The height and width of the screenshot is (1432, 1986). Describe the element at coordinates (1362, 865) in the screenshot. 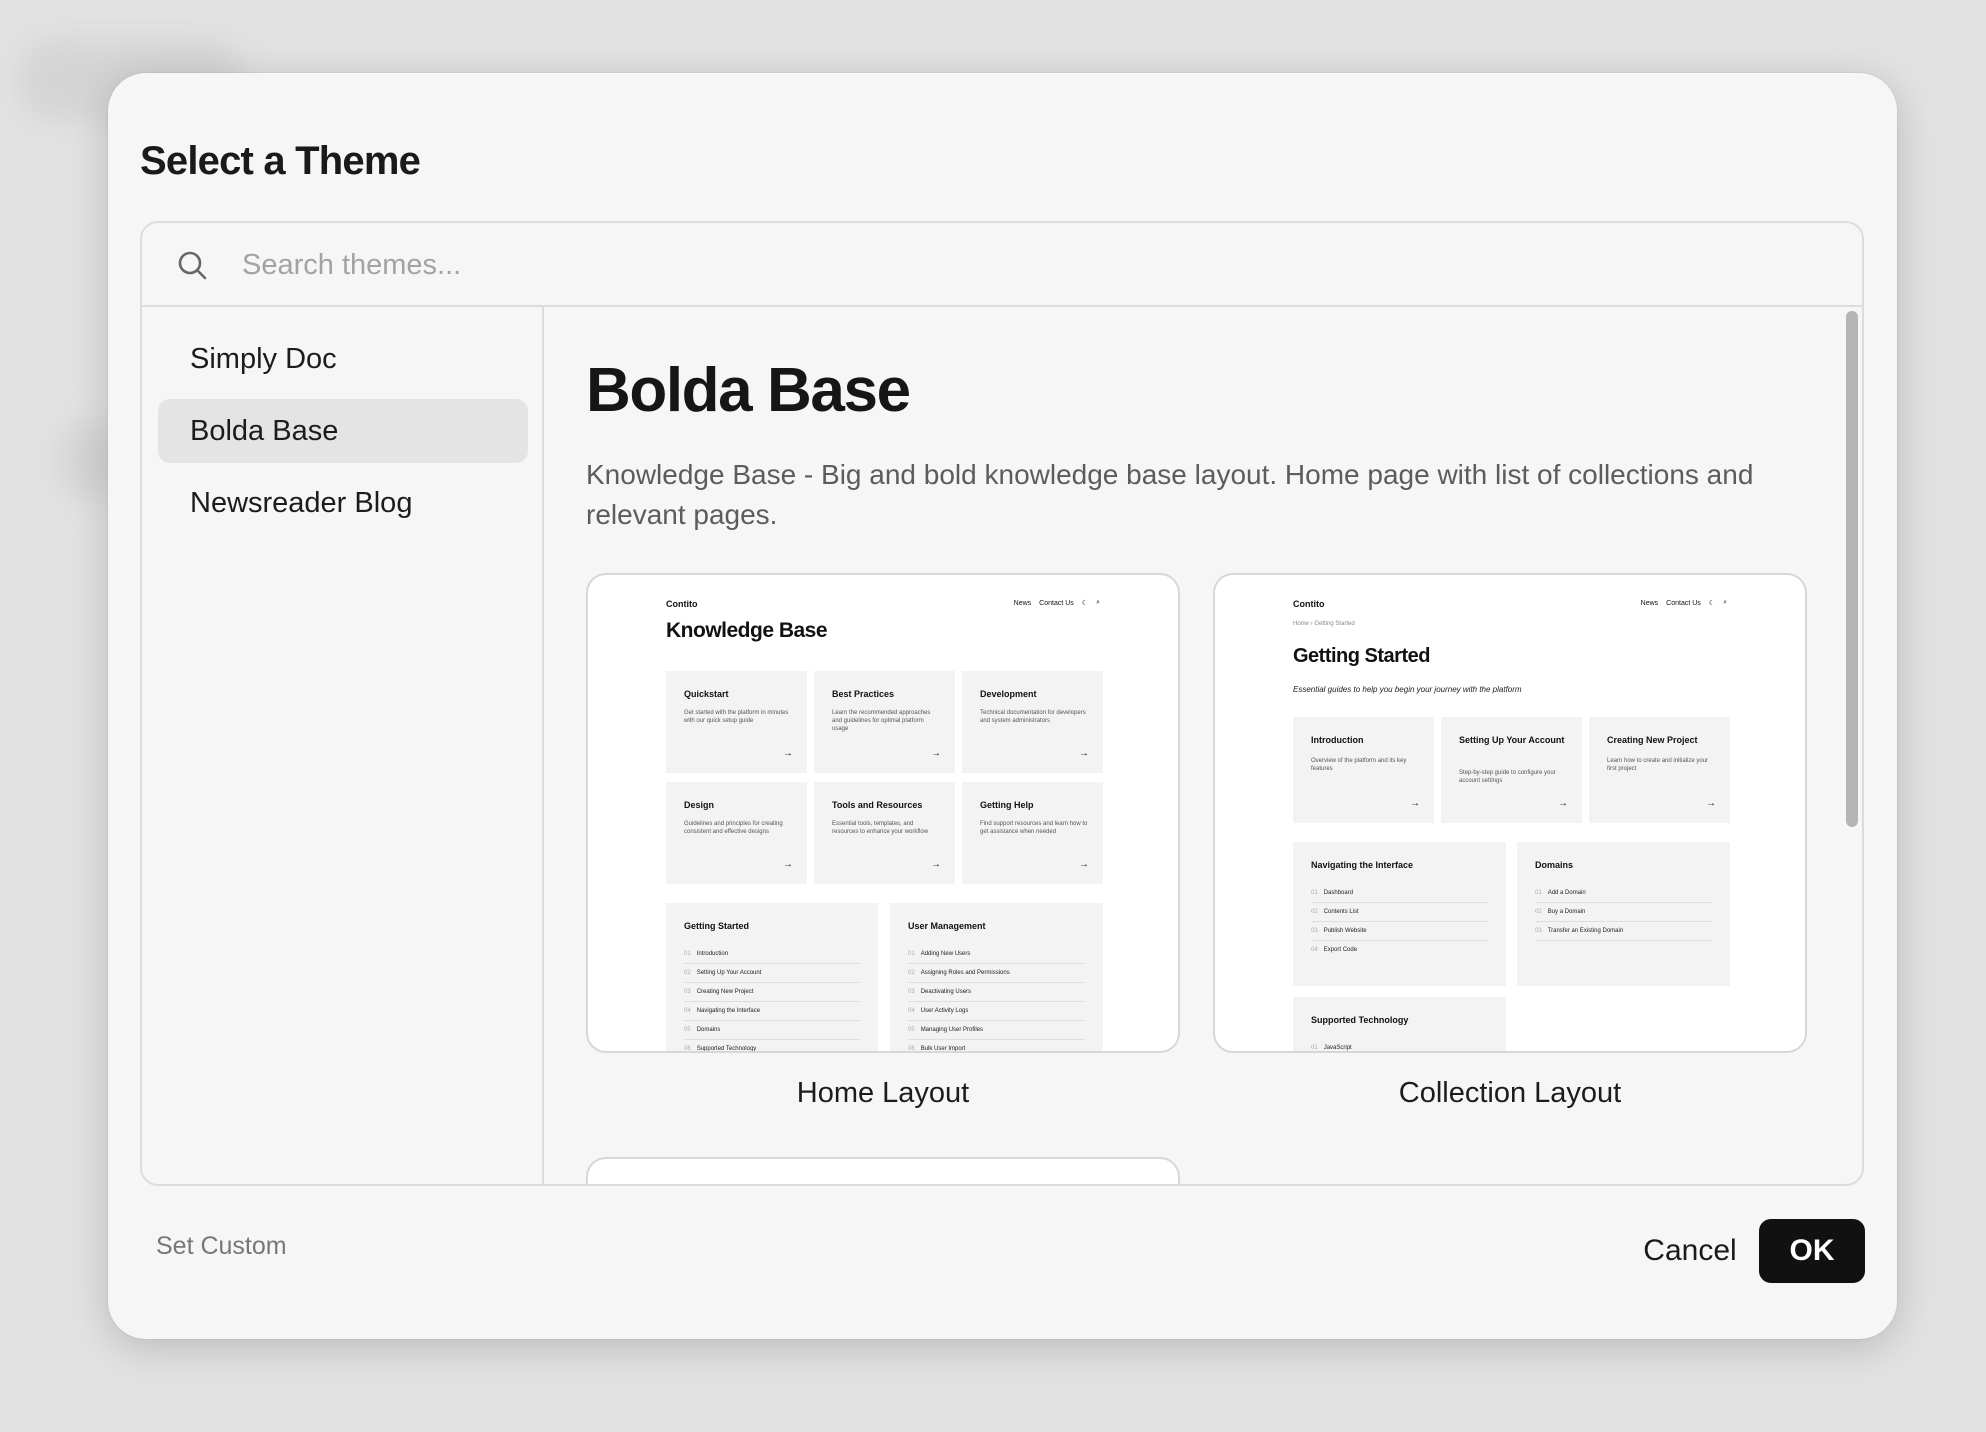

I see `collection-title: Navigating the Interface` at that location.